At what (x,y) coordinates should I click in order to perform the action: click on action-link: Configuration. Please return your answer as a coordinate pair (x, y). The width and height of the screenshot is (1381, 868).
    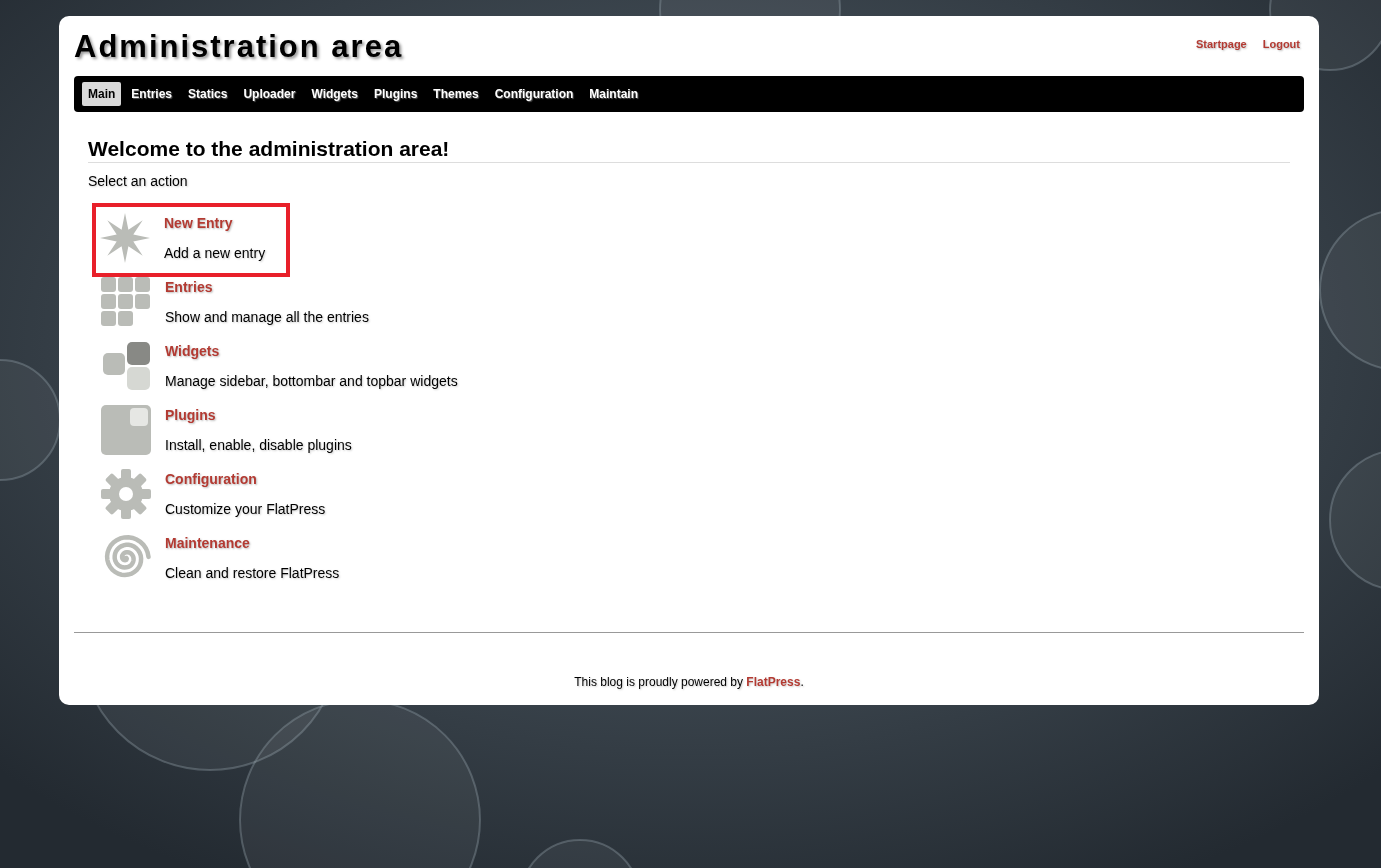
    Looking at the image, I should click on (211, 480).